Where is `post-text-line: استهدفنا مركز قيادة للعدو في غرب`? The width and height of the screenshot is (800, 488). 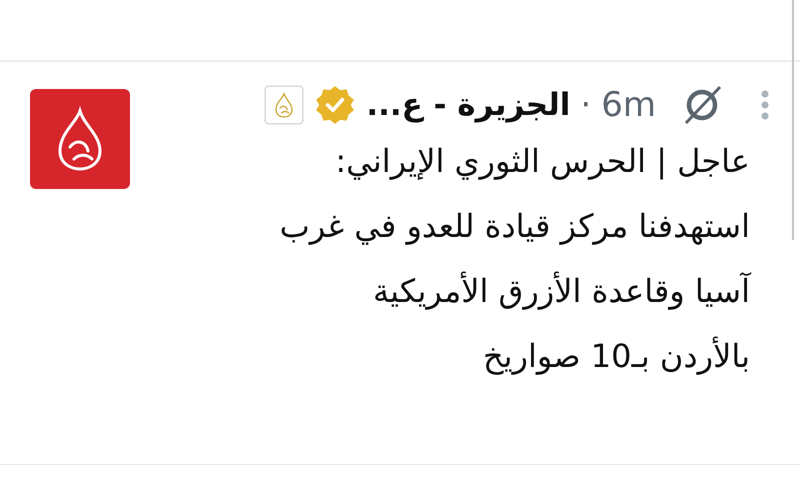
post-text-line: استهدفنا مركز قيادة للعدو في غرب is located at coordinates (515, 226).